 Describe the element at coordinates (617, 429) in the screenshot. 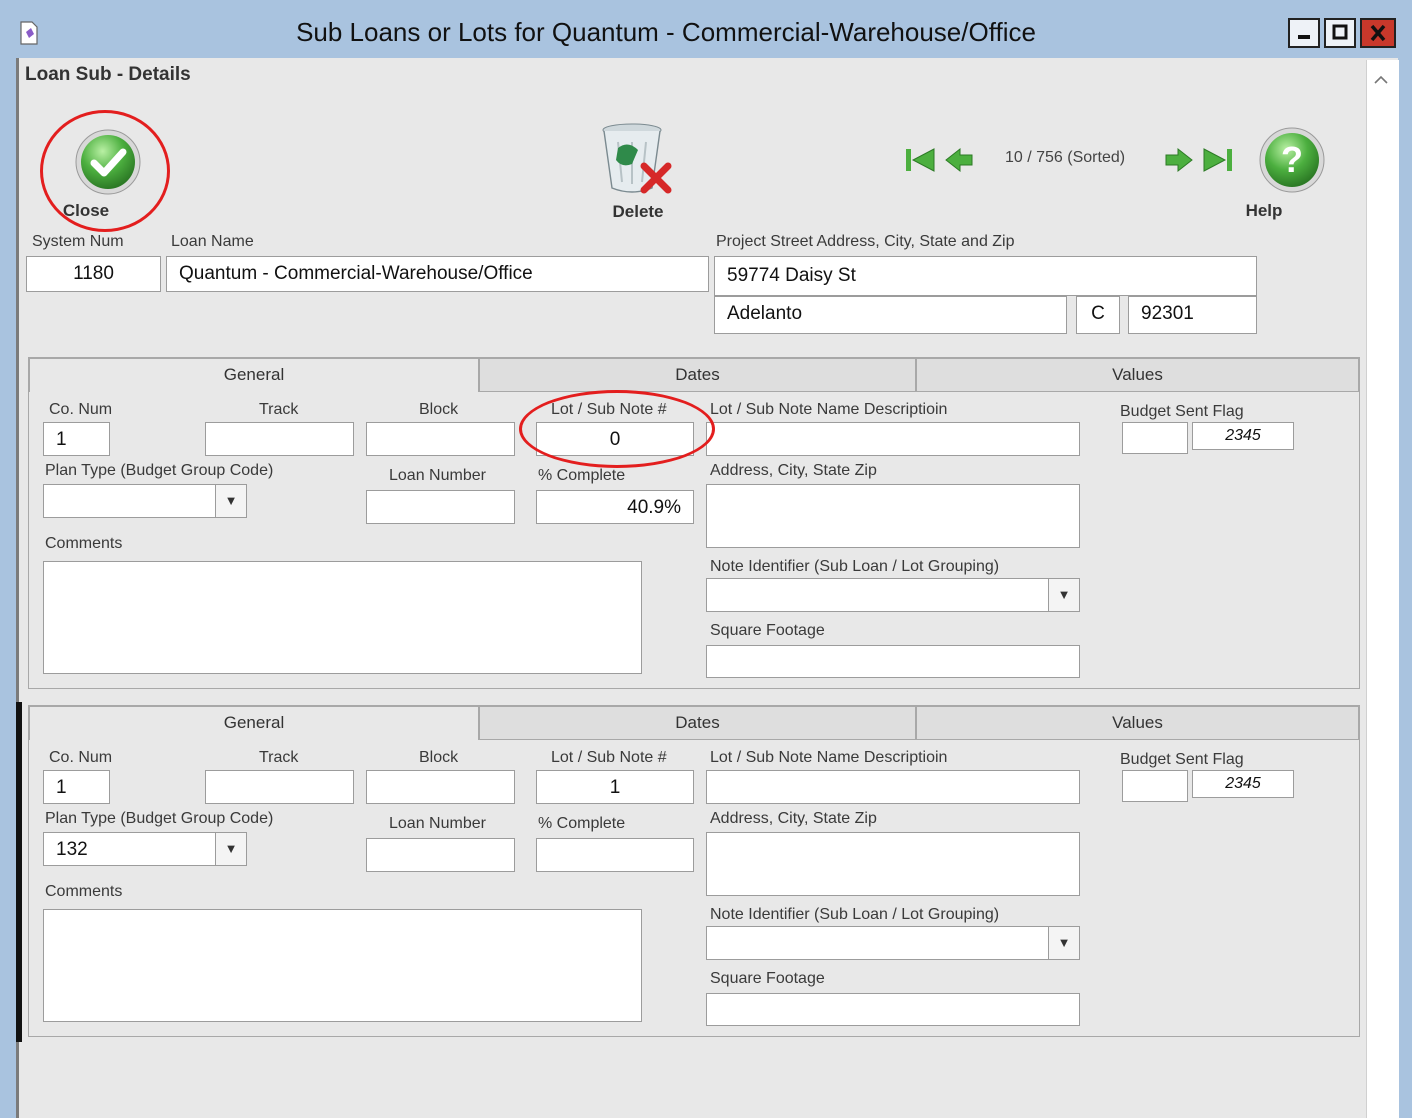

I see `annotation-circle-lot-sub-note` at that location.